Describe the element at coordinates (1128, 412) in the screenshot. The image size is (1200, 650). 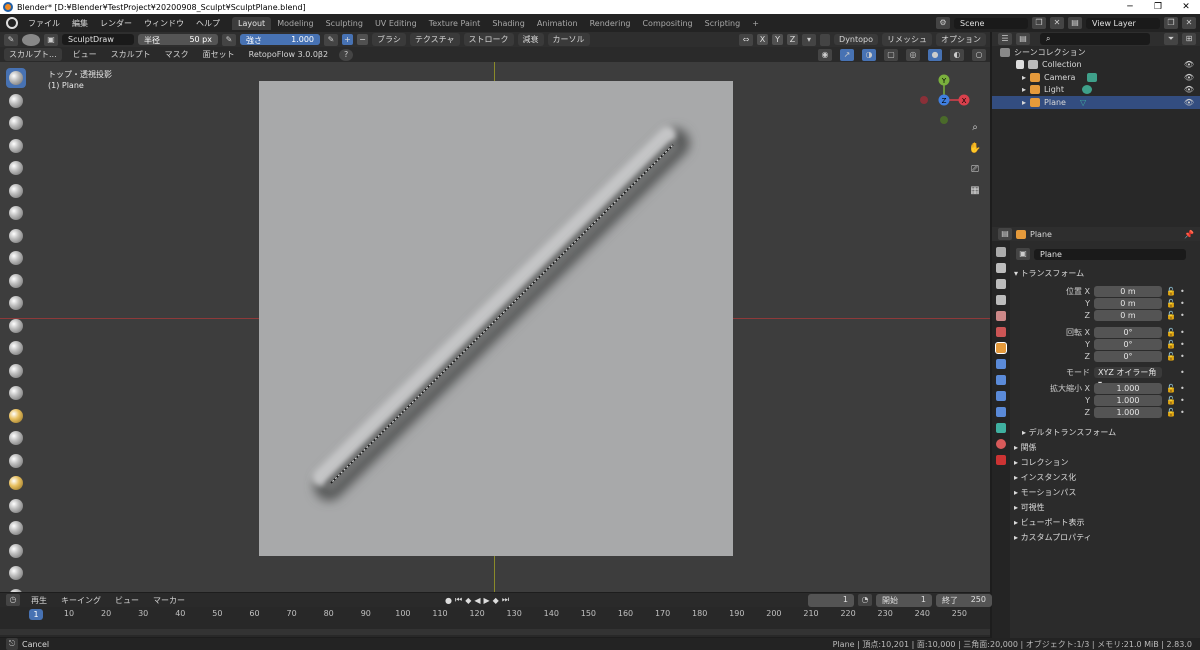
I see `scale-z-field: 1.000` at that location.